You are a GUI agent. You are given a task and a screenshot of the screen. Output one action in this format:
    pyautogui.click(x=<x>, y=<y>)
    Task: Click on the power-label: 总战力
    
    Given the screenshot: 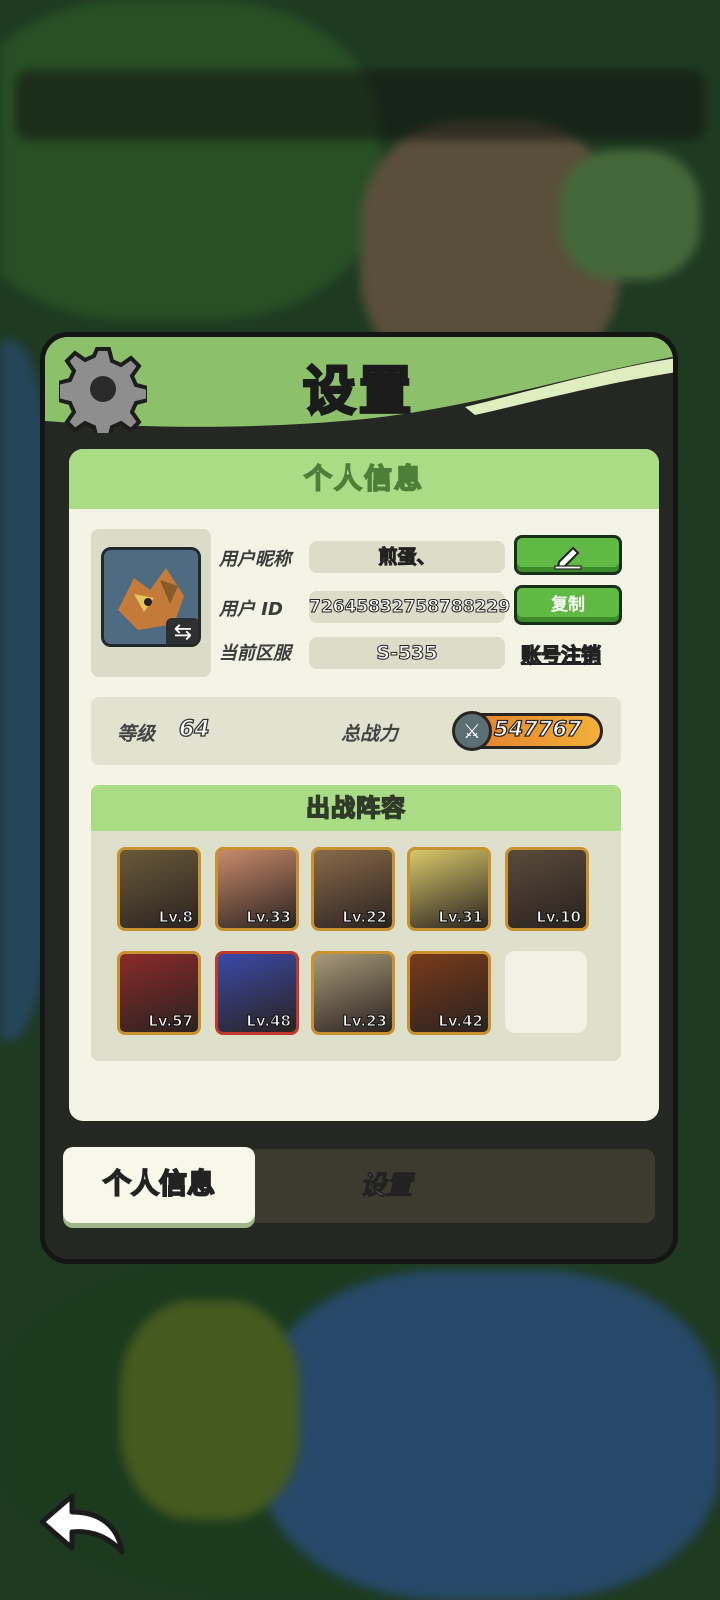 What is the action you would take?
    pyautogui.click(x=370, y=734)
    